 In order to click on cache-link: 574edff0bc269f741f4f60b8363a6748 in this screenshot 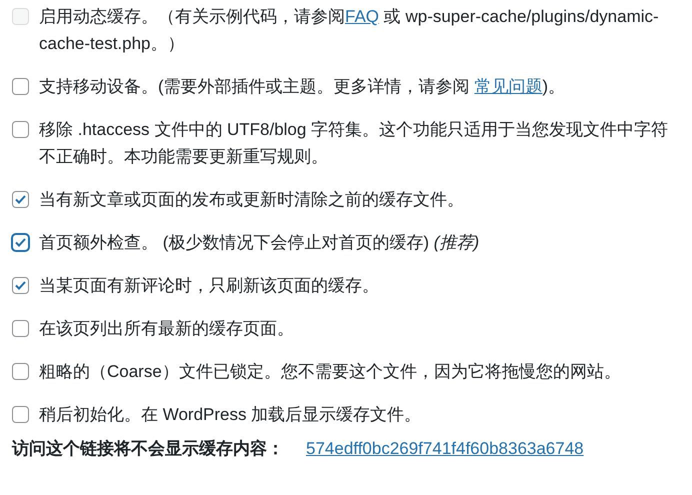, I will do `click(445, 448)`.